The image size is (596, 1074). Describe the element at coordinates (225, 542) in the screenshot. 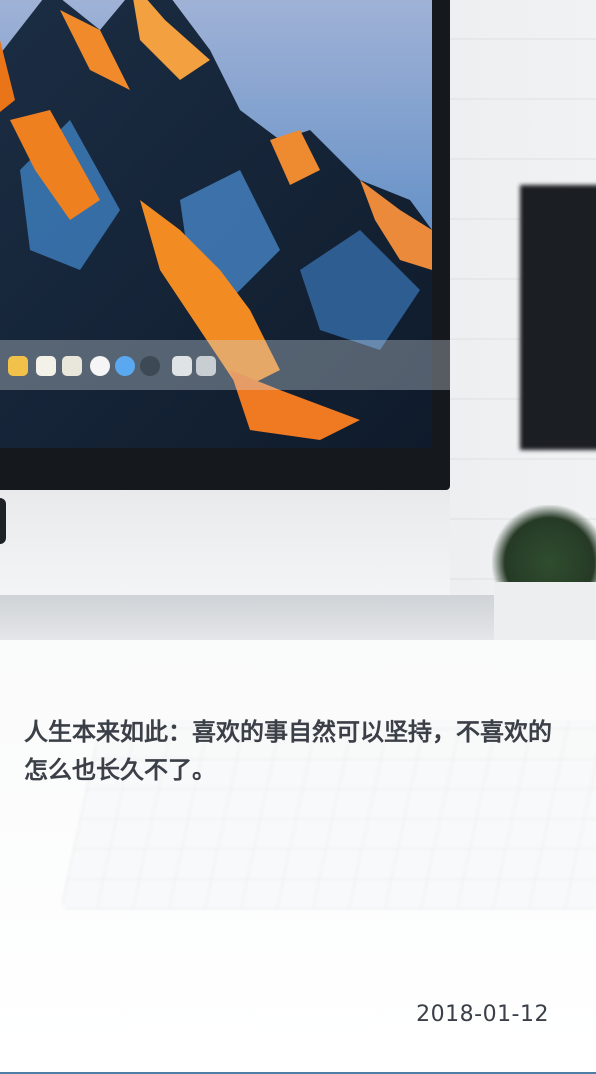

I see `monitor-chin` at that location.